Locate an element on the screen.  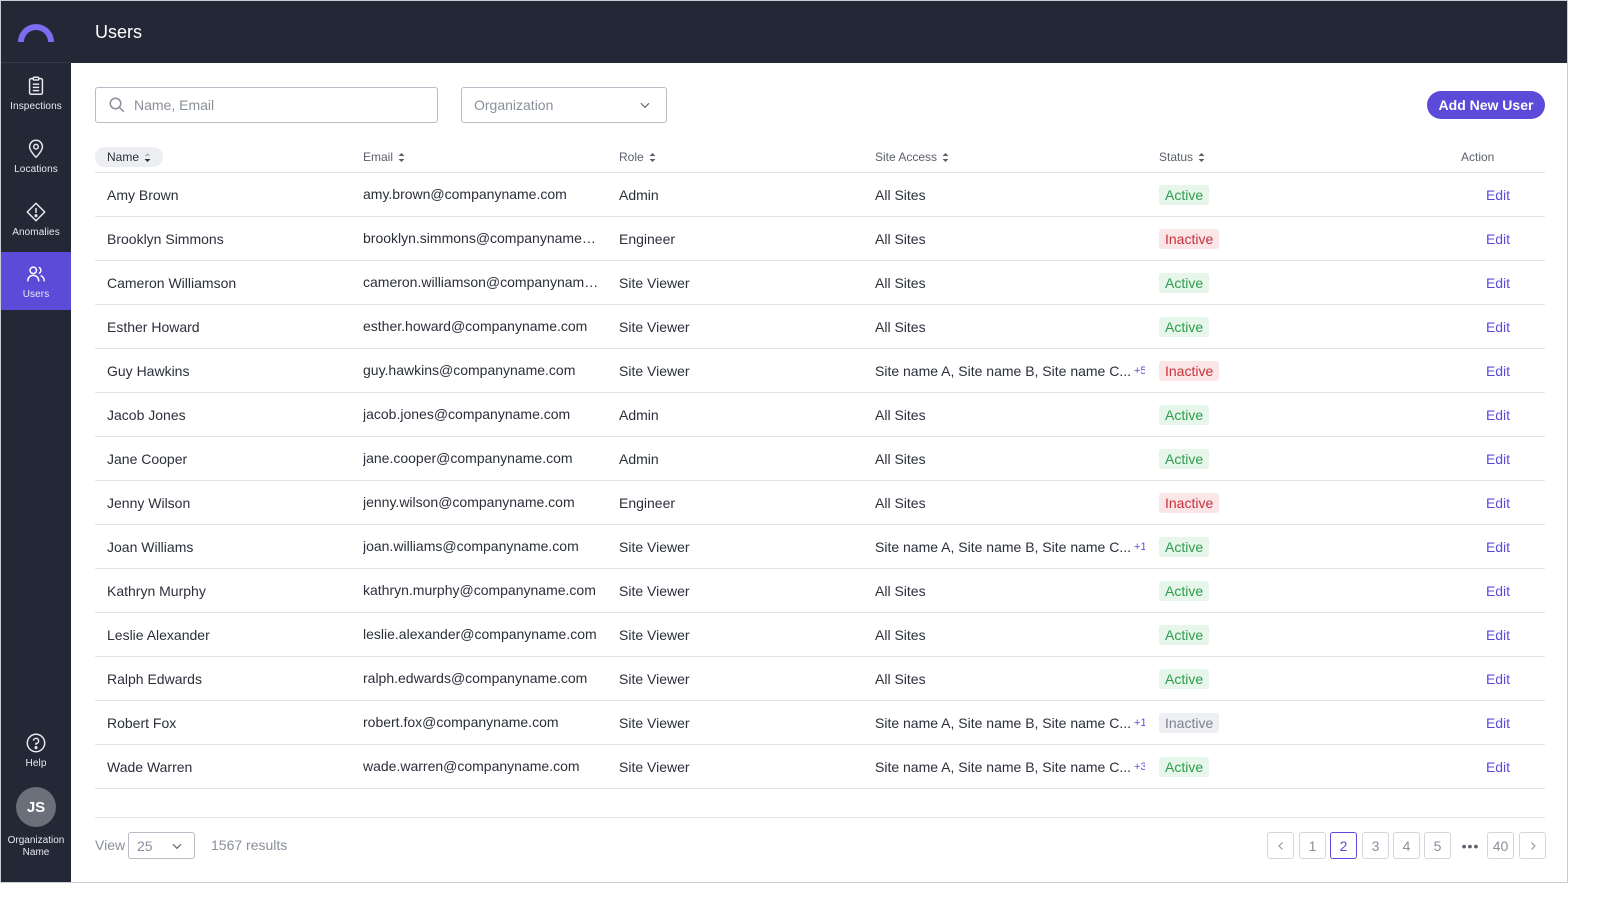
view-label: View is located at coordinates (110, 845).